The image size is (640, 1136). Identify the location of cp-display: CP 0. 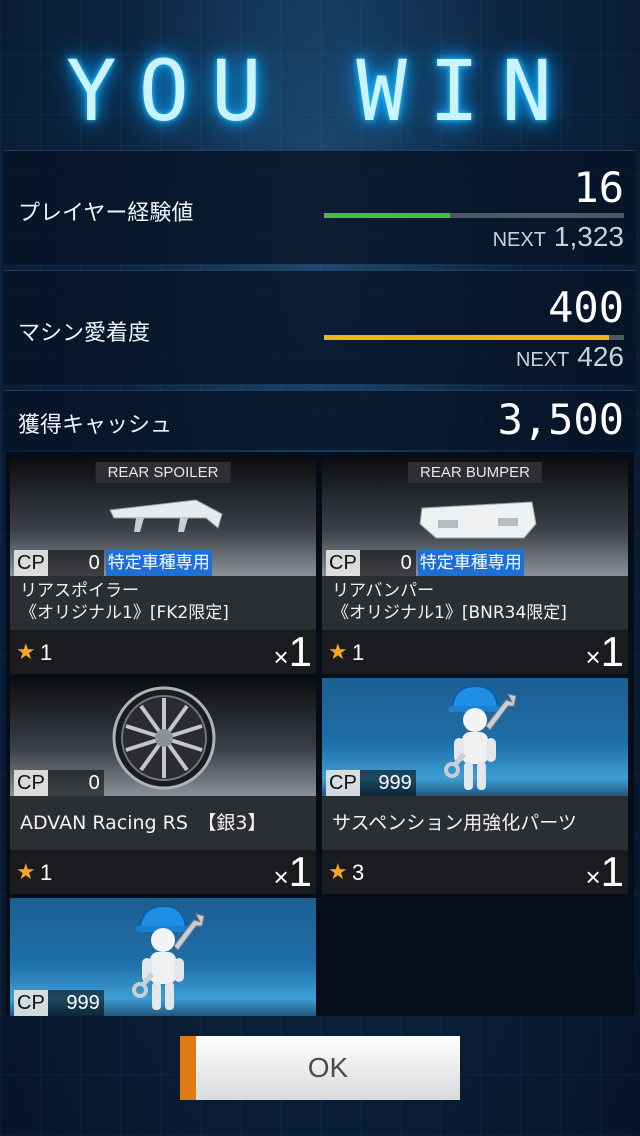
(59, 783).